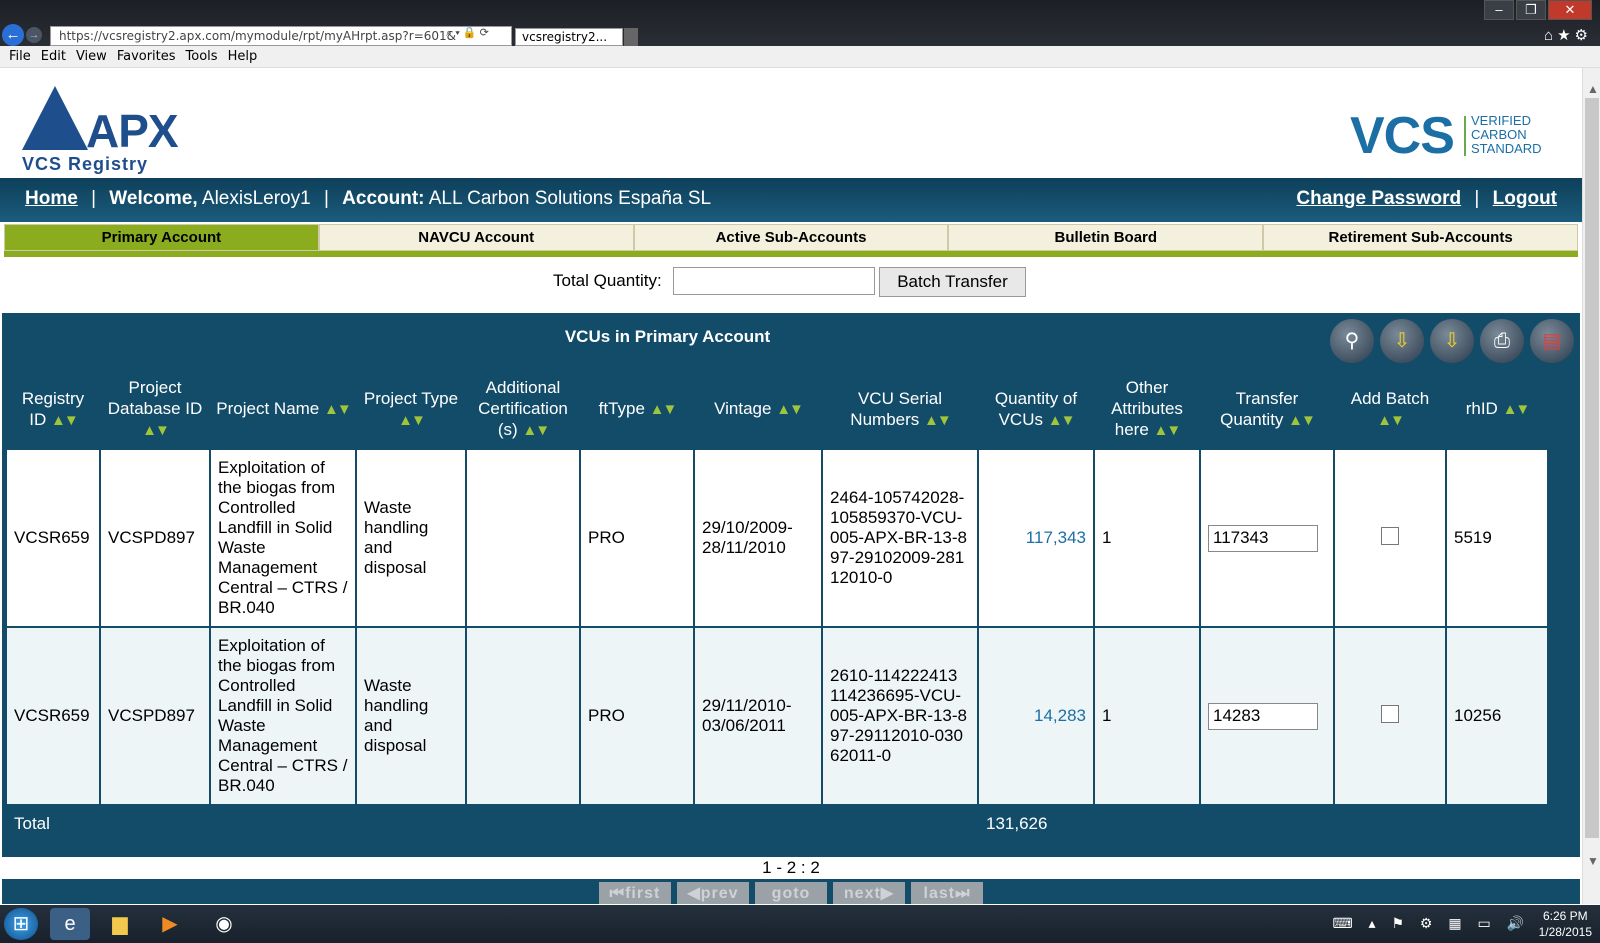  What do you see at coordinates (607, 280) in the screenshot?
I see `total-quantity-label: Total Quantity:` at bounding box center [607, 280].